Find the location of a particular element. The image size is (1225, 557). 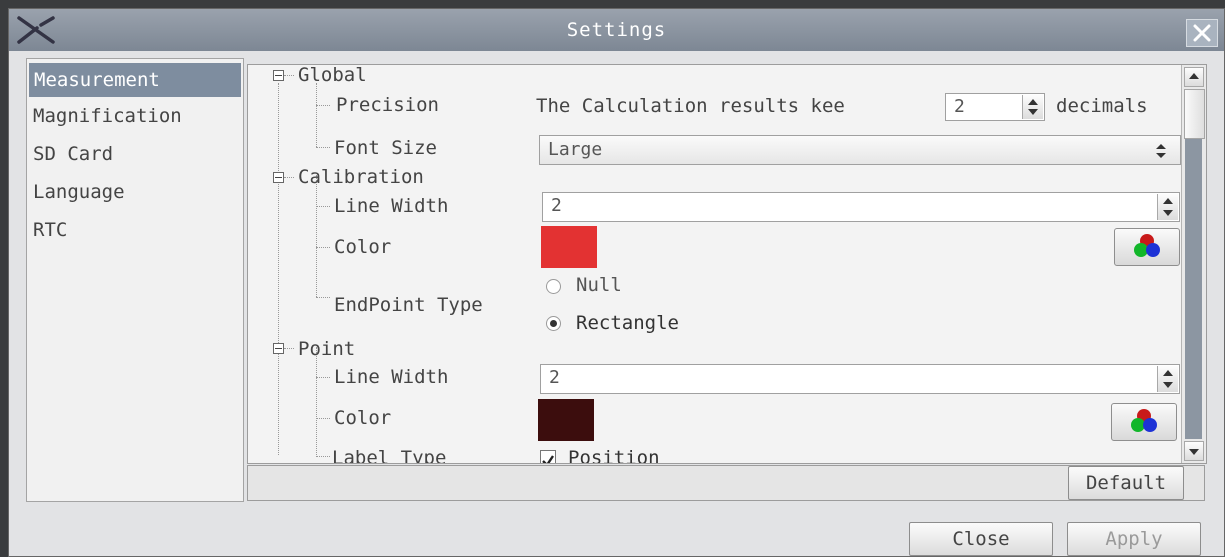

close-icon is located at coordinates (1202, 33).